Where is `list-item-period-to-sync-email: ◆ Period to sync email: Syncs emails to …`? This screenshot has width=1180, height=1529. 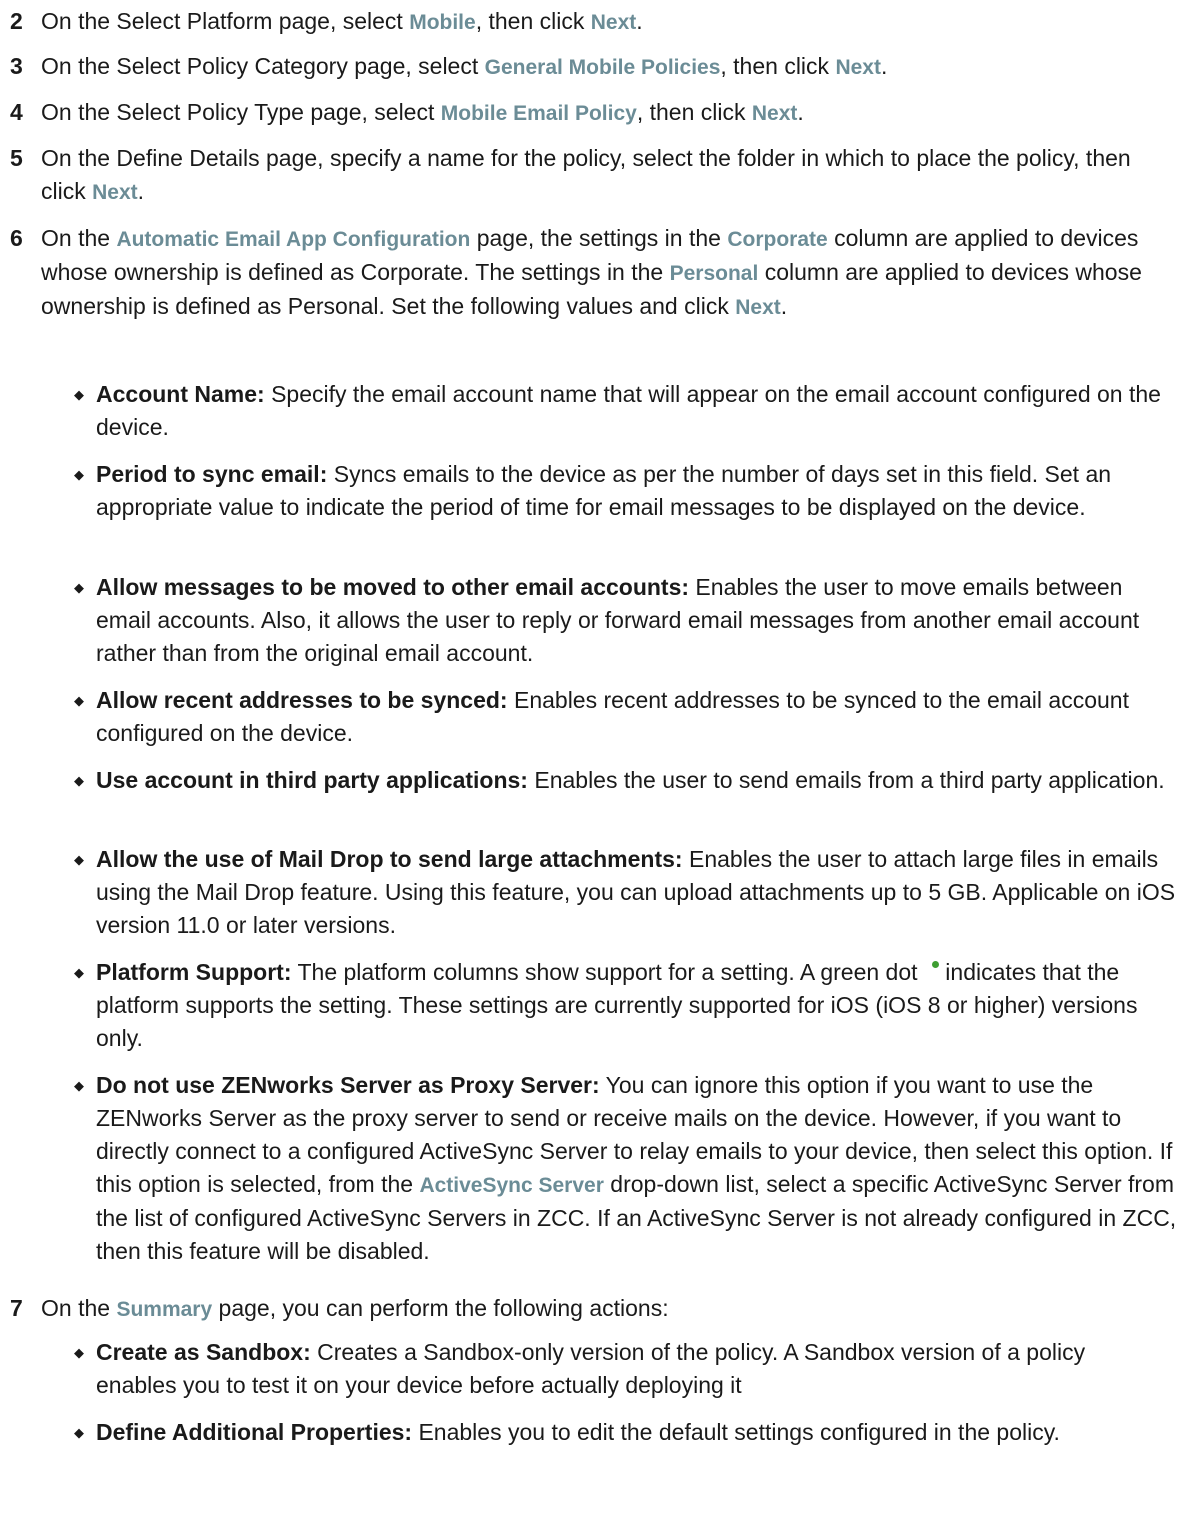 list-item-period-to-sync-email: ◆ Period to sync email: Syncs emails to … is located at coordinates (610, 491).